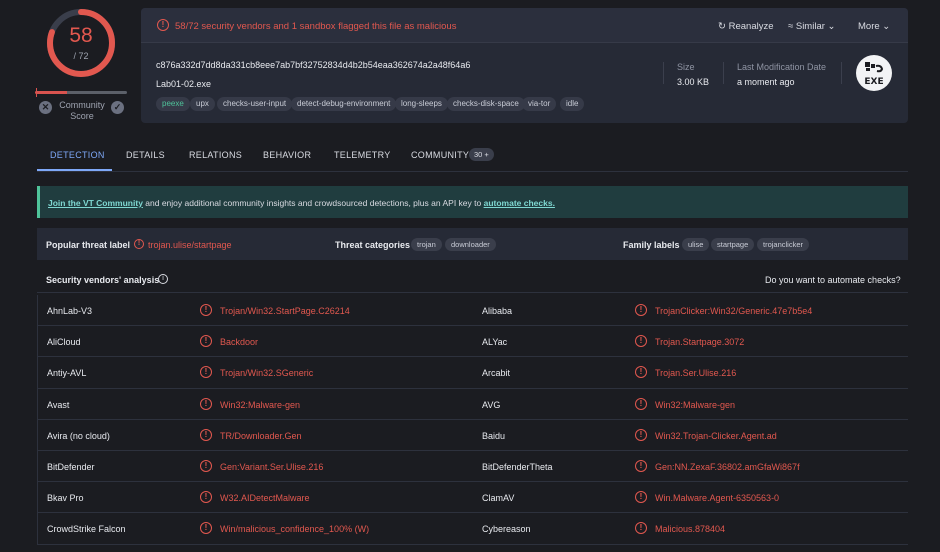  Describe the element at coordinates (265, 498) in the screenshot. I see `detection-result: W32.AIDetectMalware` at that location.